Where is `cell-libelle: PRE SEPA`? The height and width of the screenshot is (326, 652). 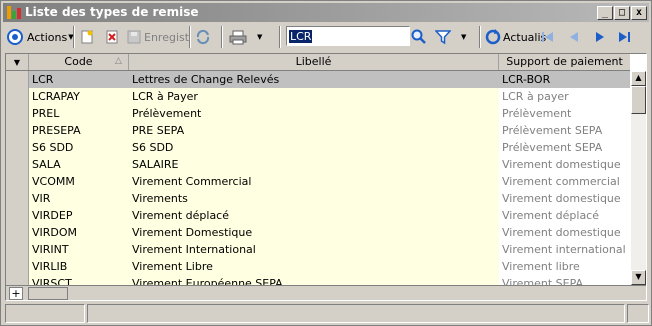
cell-libelle: PRE SEPA is located at coordinates (314, 130).